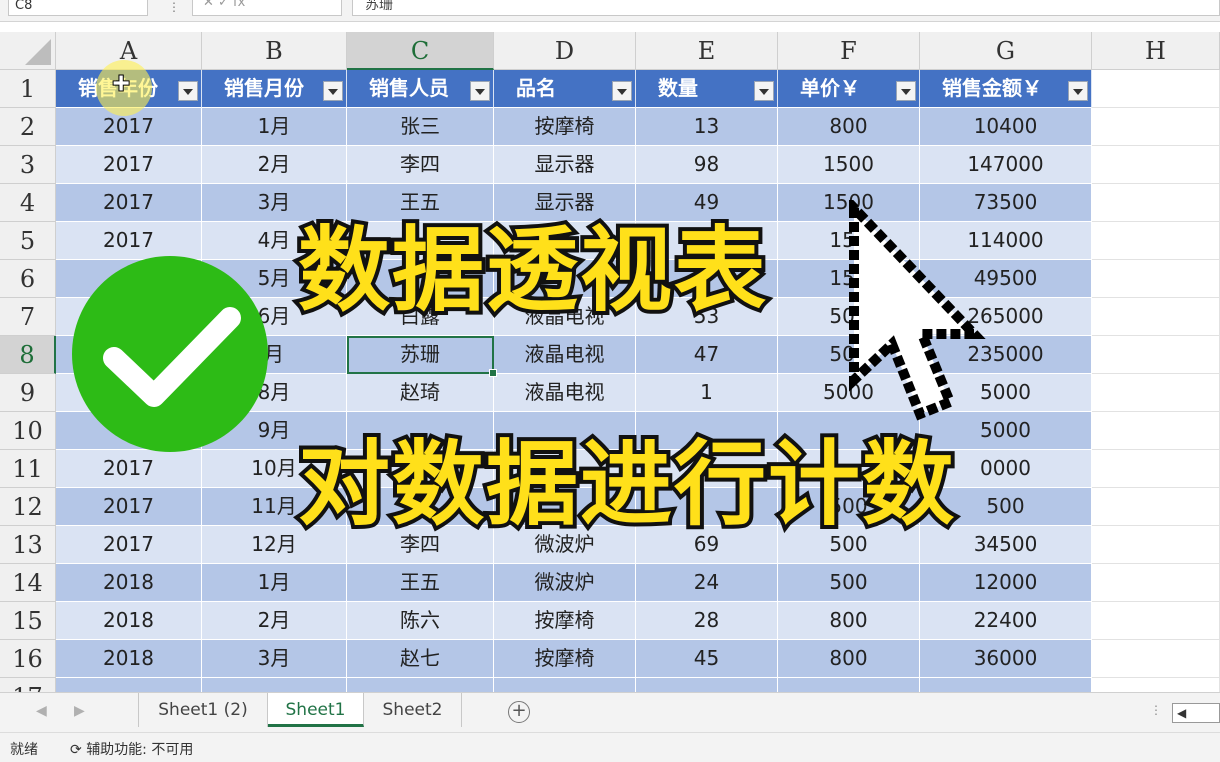 This screenshot has width=1220, height=762. What do you see at coordinates (565, 583) in the screenshot?
I see `table-cell: 微波炉` at bounding box center [565, 583].